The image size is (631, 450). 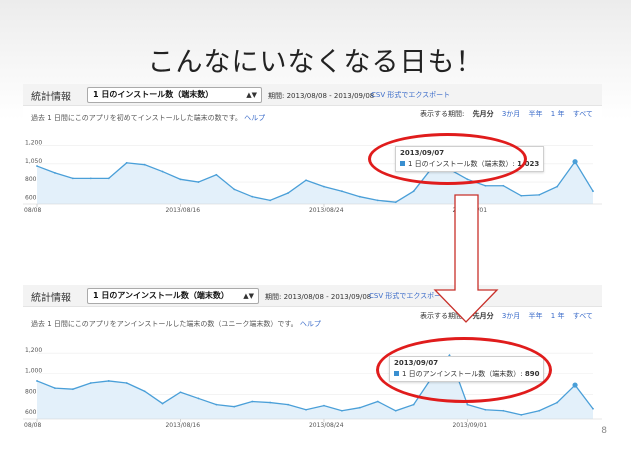 I want to click on page-number: 8, so click(x=604, y=431).